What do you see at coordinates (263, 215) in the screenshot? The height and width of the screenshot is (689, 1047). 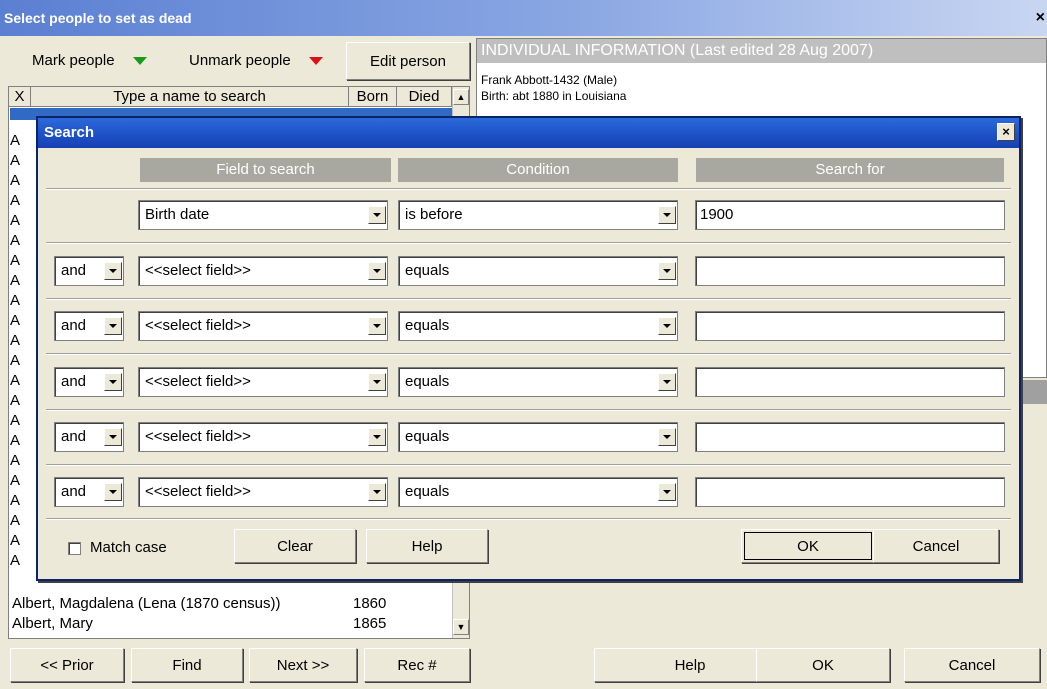 I see `field-select: Birth date` at bounding box center [263, 215].